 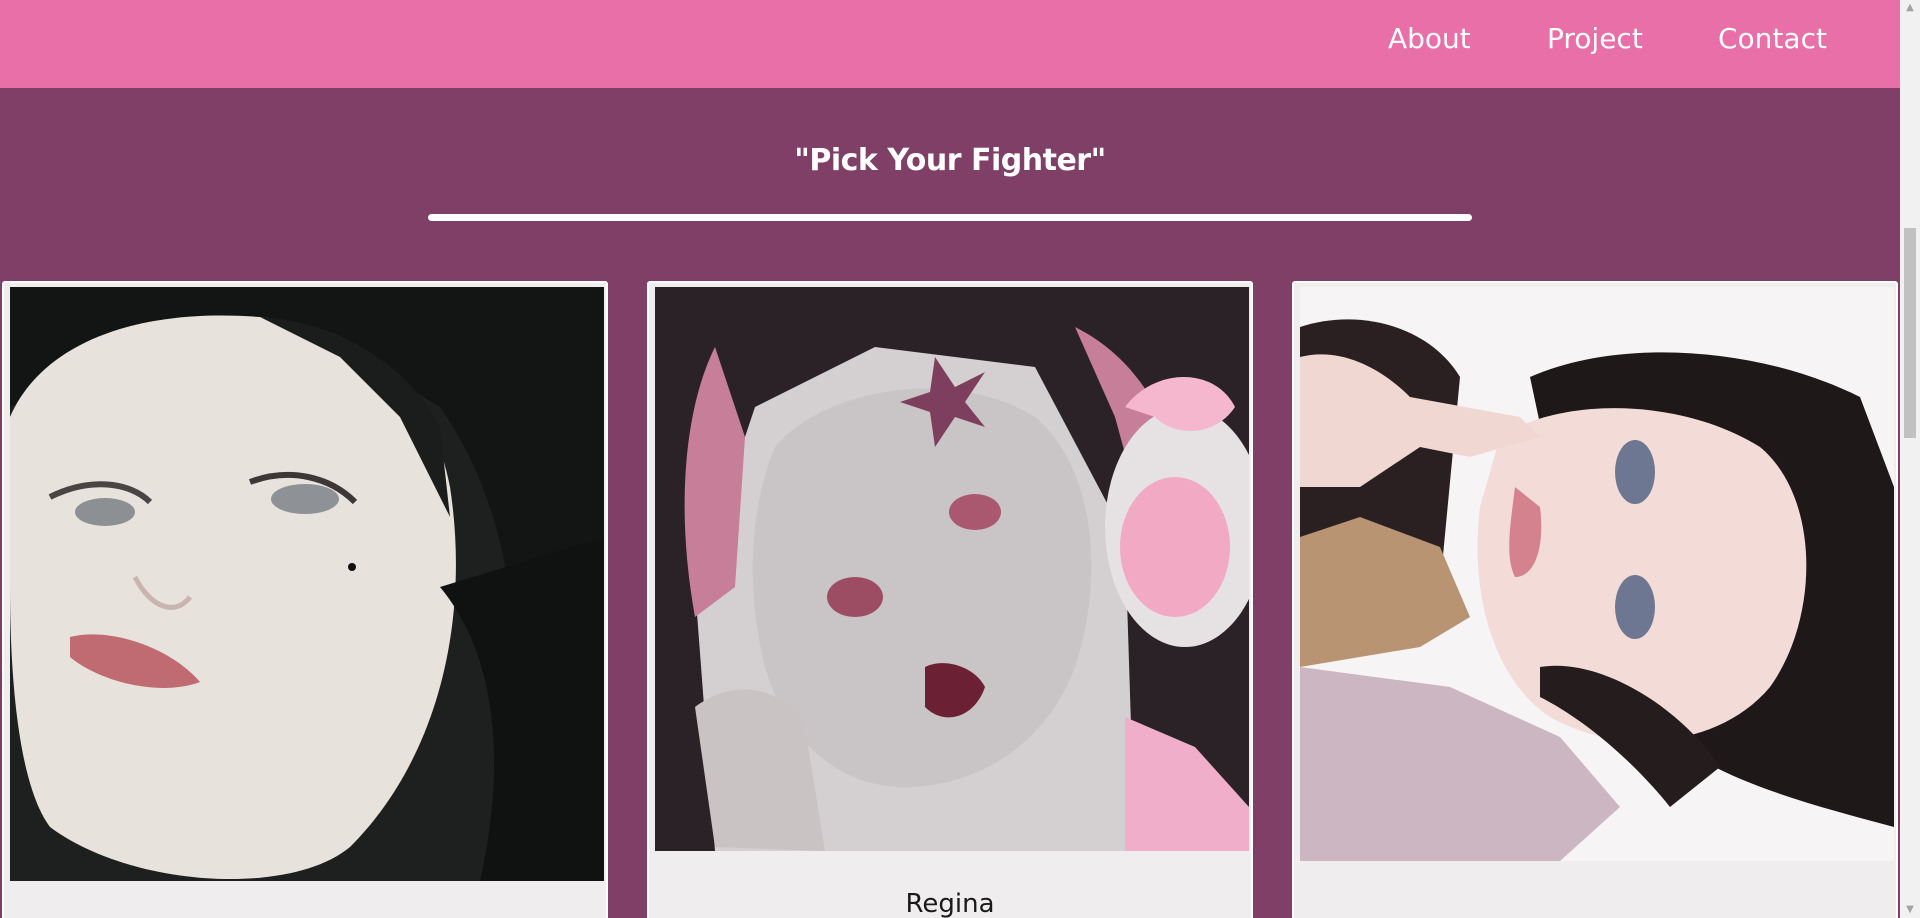 What do you see at coordinates (1595, 38) in the screenshot?
I see `nav-link-project: Project` at bounding box center [1595, 38].